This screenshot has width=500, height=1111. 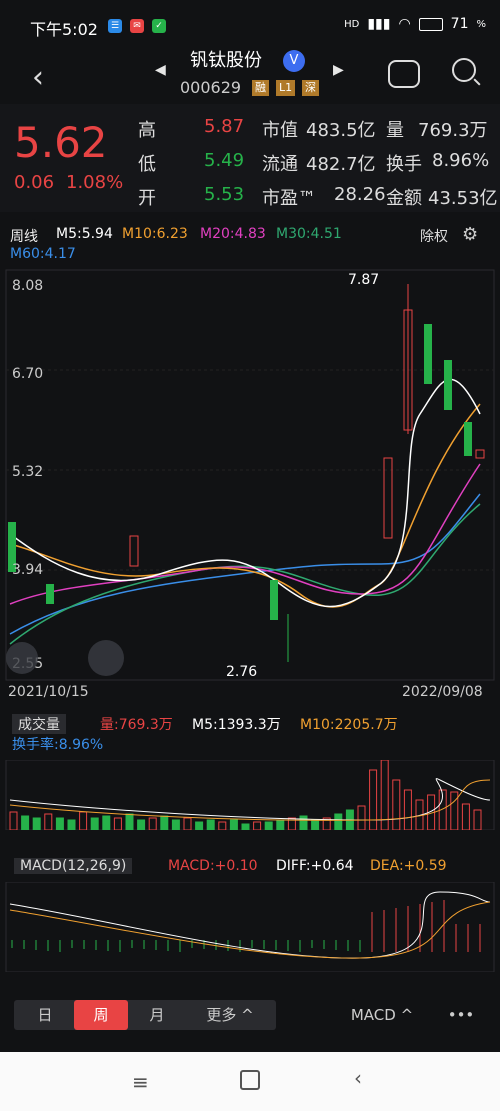 I want to click on home-icon, so click(x=250, y=1080).